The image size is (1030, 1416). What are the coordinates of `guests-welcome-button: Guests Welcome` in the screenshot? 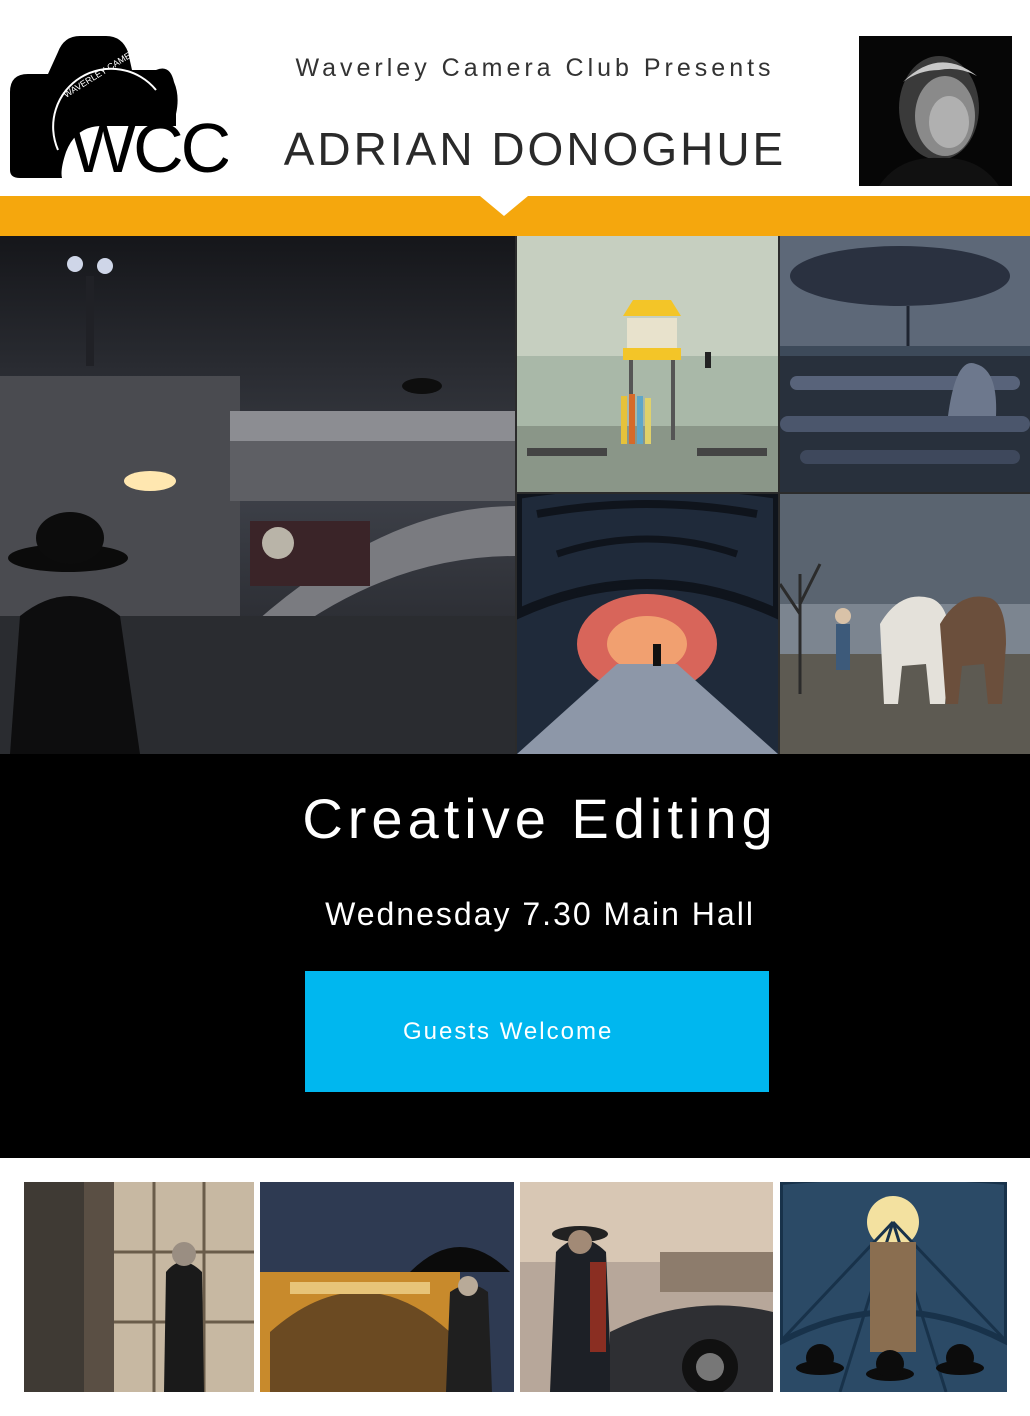 It's located at (537, 1031).